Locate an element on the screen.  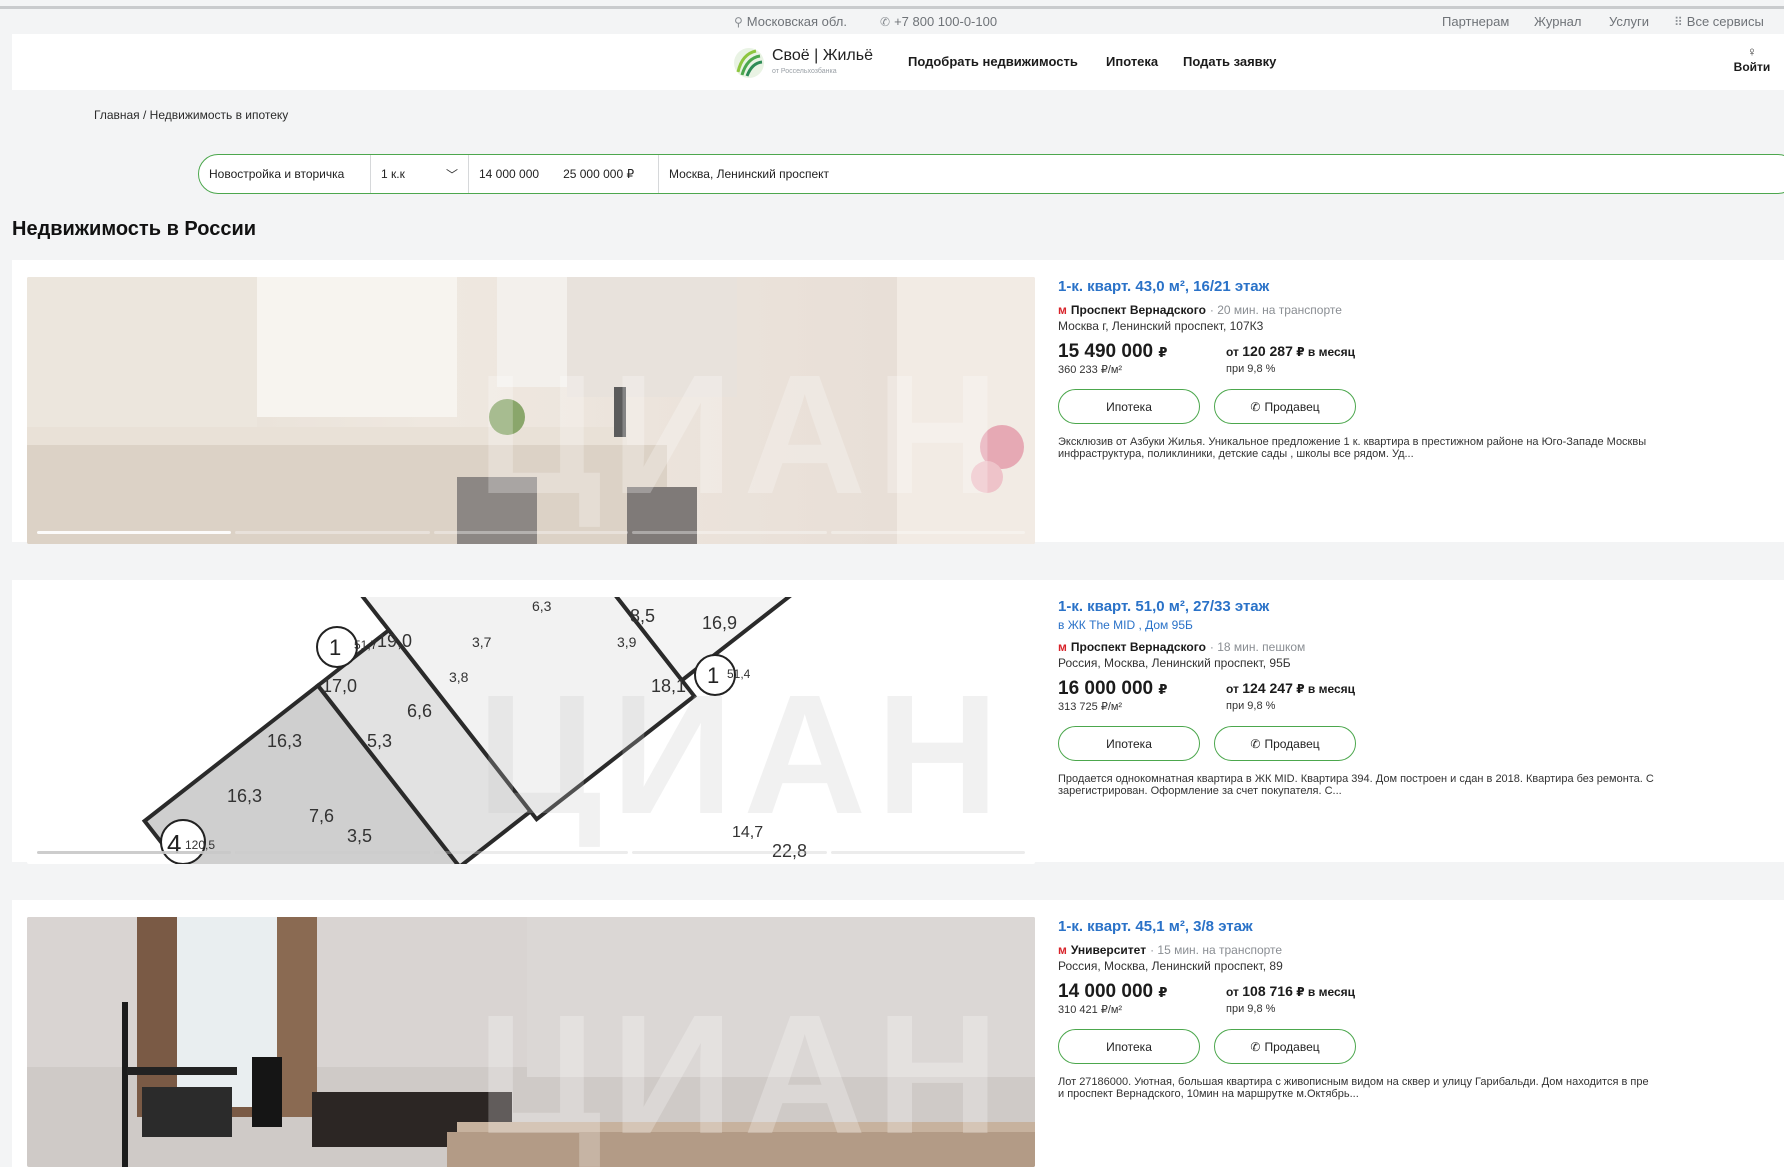
metro-line: м Университет · 15 мин. на транспорте is located at coordinates (1421, 950).